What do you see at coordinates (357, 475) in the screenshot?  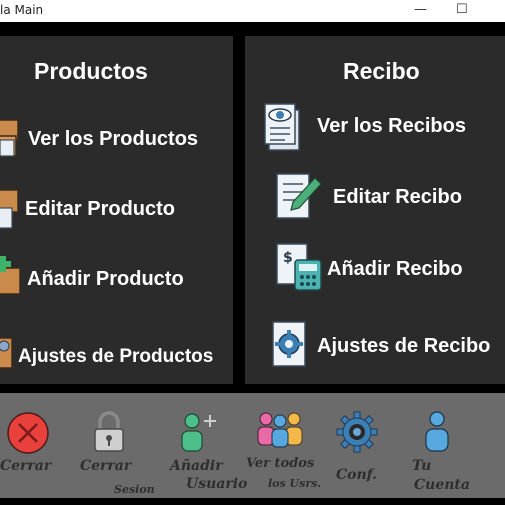 I see `configuracion-label: Conf.` at bounding box center [357, 475].